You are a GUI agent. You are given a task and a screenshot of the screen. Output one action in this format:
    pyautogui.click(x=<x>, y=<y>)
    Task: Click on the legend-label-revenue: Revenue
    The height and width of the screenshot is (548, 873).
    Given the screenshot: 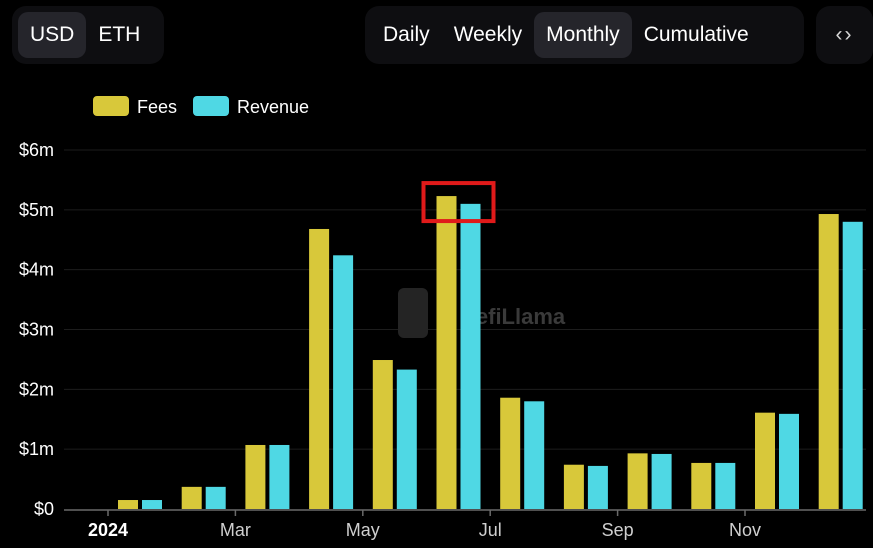 What is the action you would take?
    pyautogui.click(x=273, y=107)
    